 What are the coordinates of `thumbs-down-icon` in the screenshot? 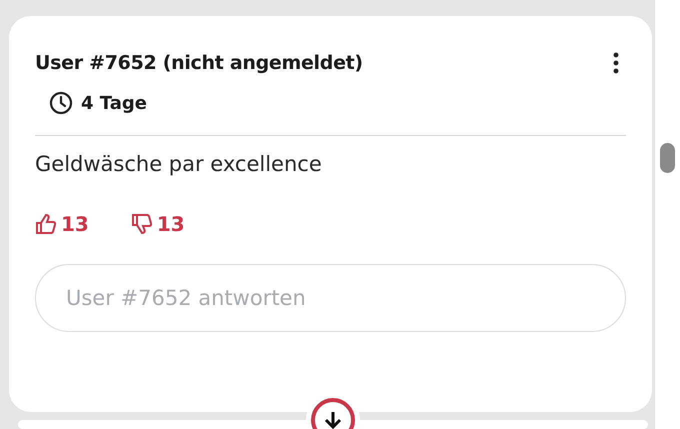 It's located at (141, 224).